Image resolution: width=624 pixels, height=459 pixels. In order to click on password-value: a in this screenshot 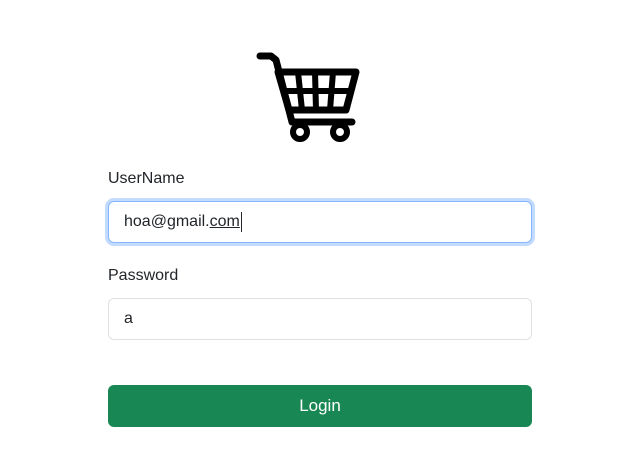, I will do `click(128, 318)`.